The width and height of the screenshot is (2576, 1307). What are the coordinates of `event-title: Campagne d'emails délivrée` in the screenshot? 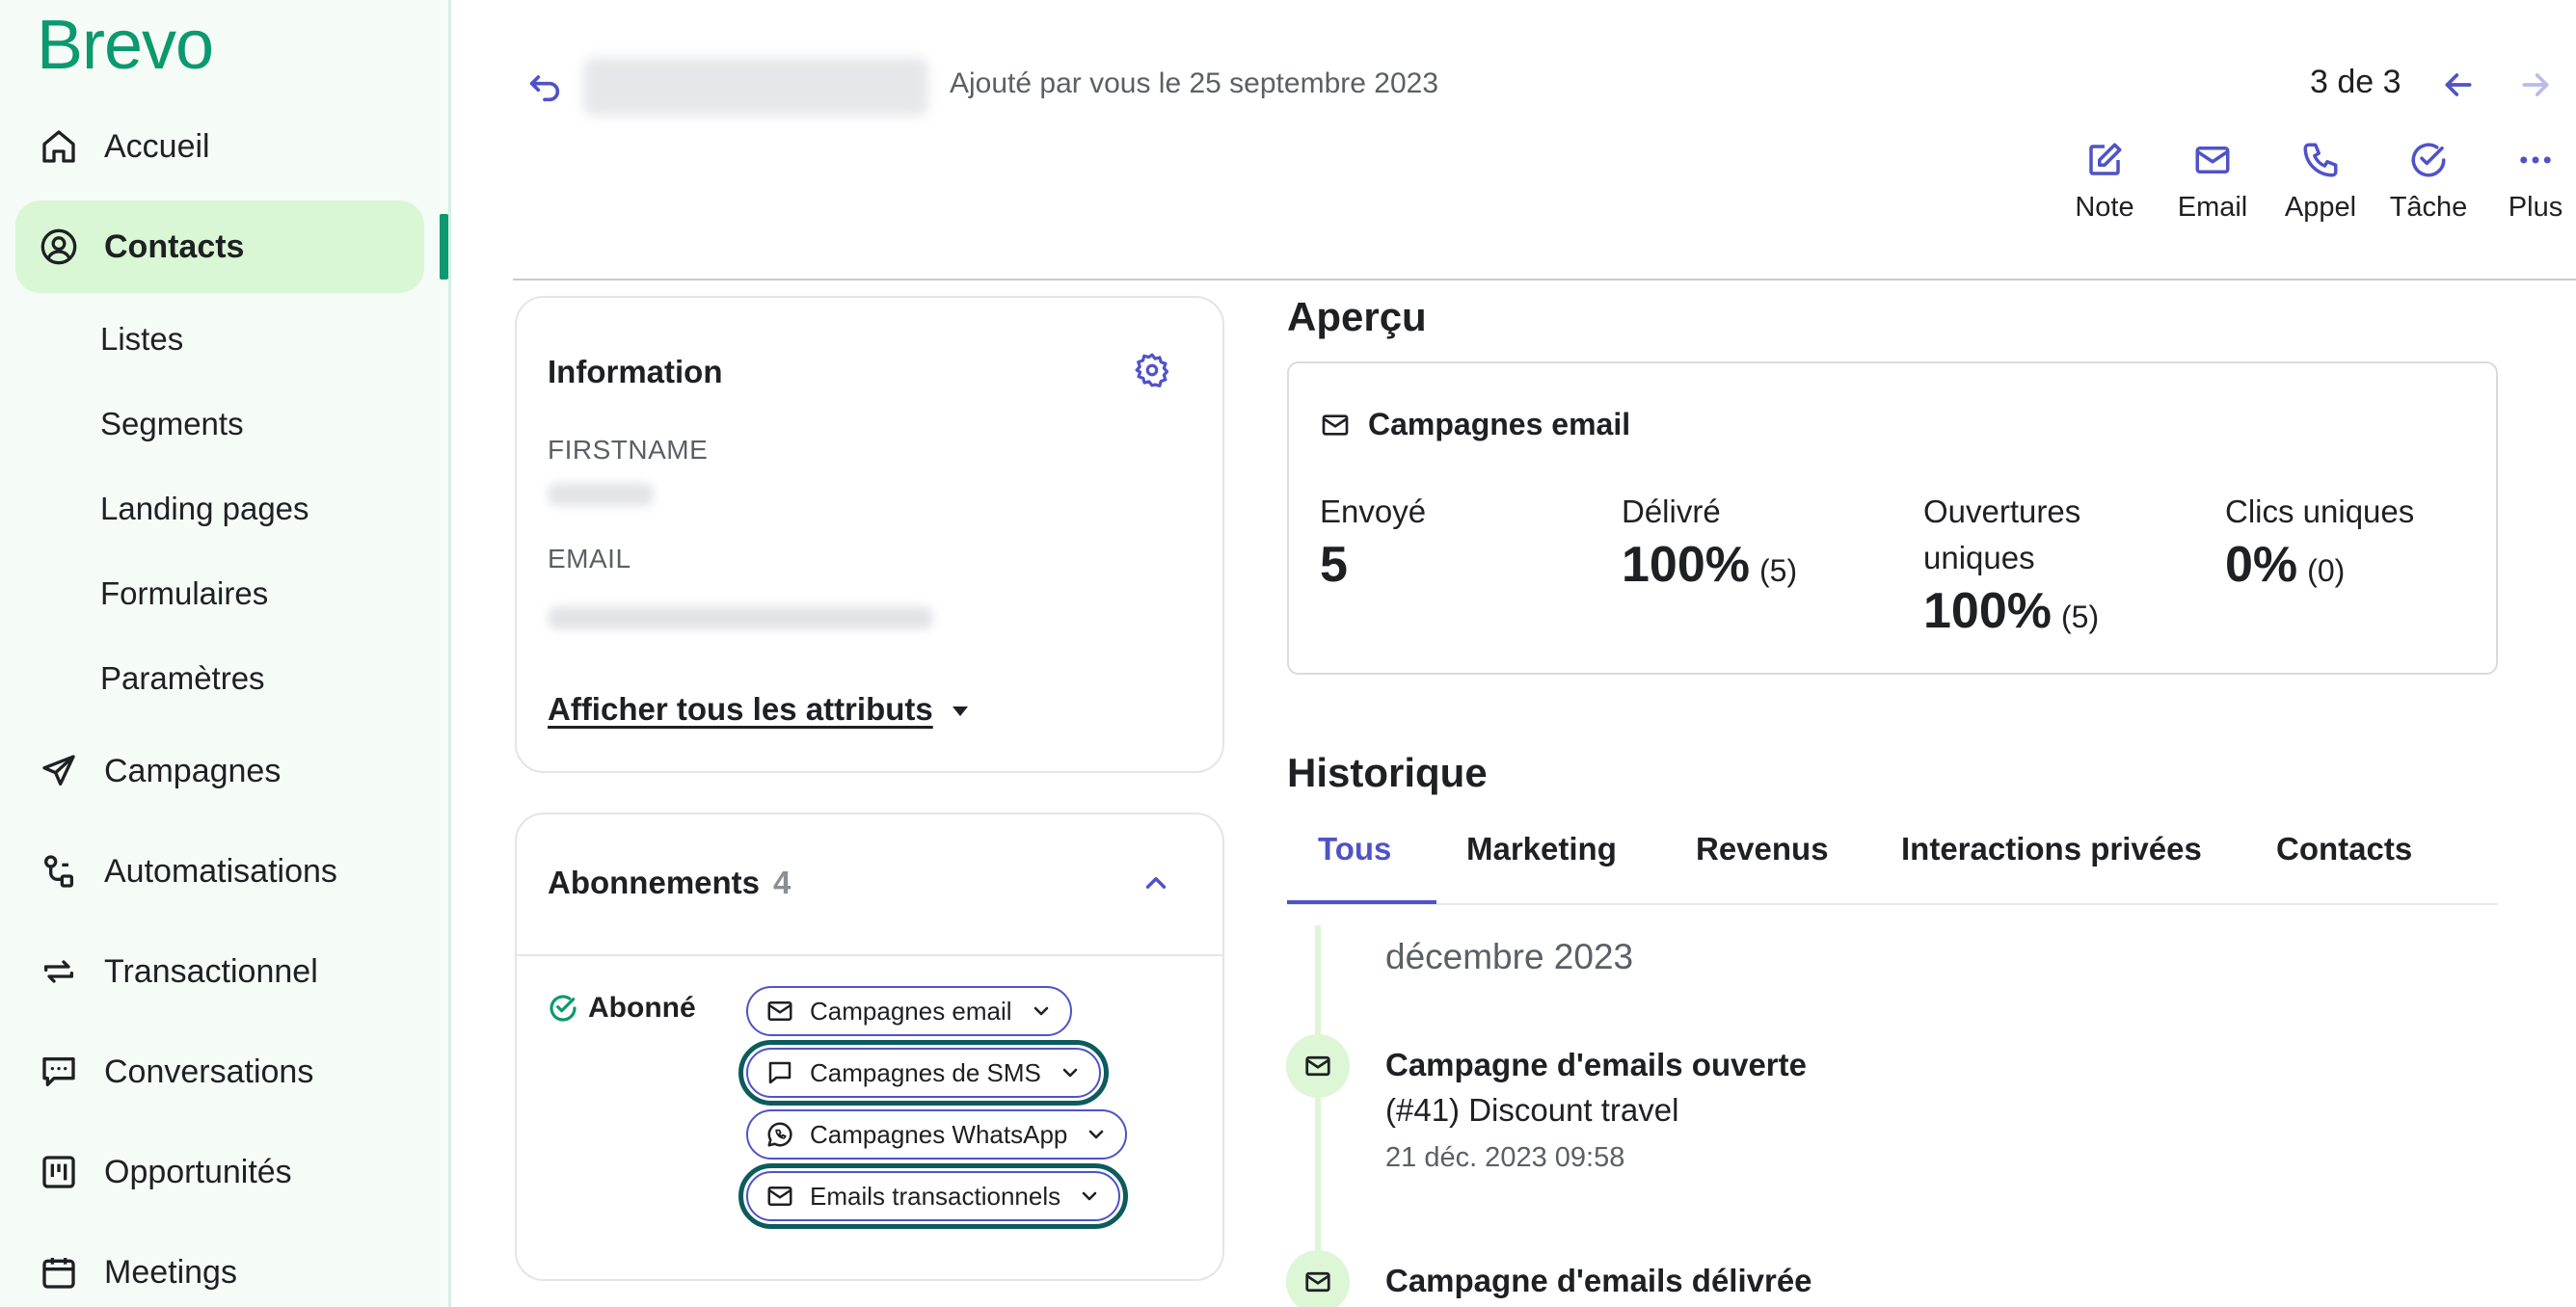 It's located at (1599, 1281).